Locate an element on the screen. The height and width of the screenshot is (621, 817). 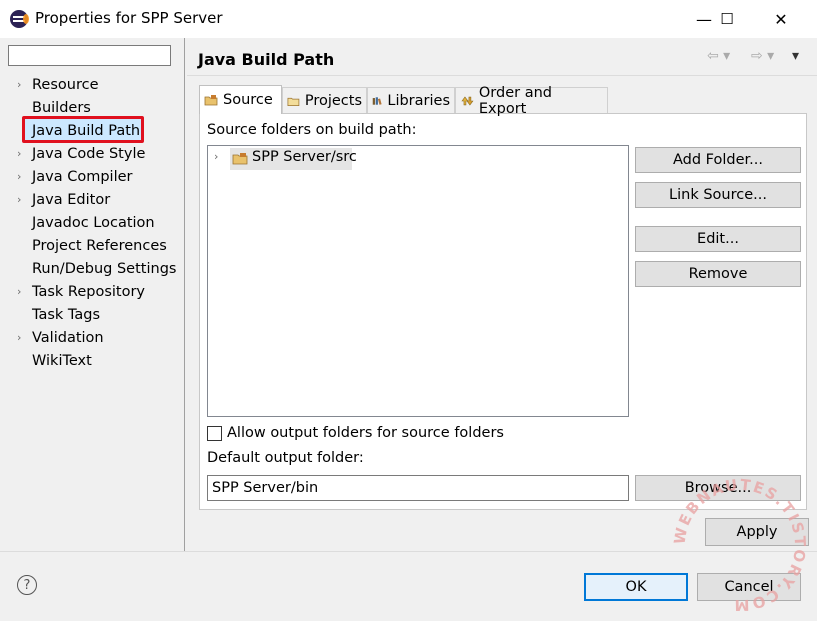
nav-item-java-editor: › Java Editor is located at coordinates (64, 200).